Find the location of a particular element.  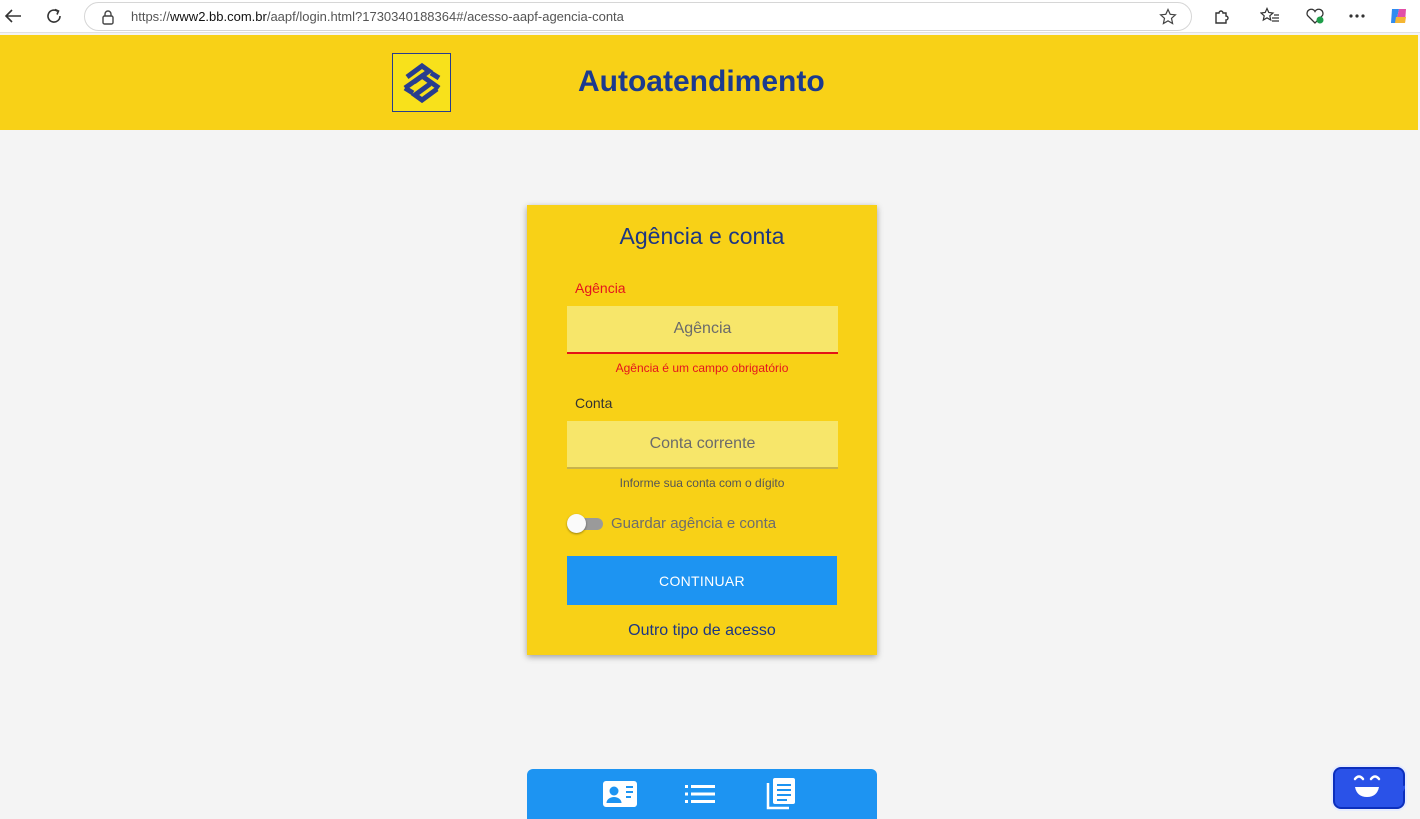

list-icon is located at coordinates (700, 794).